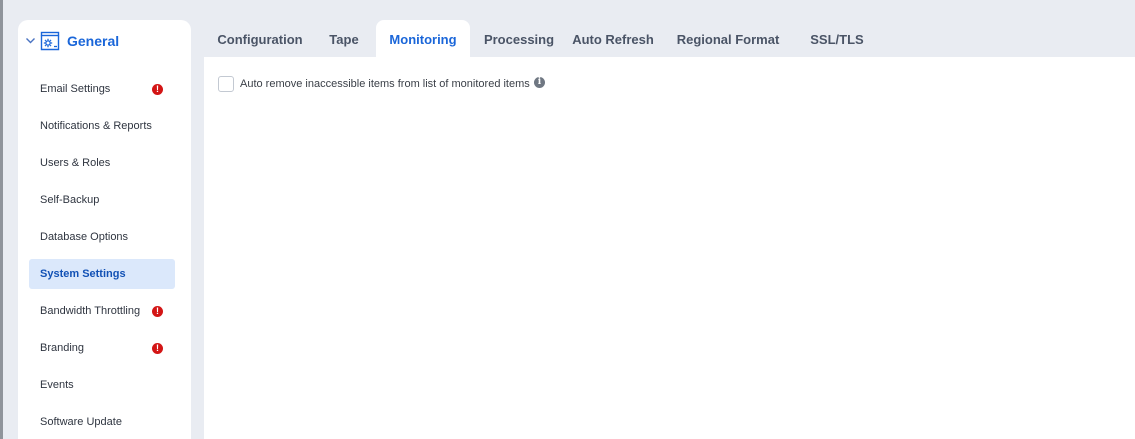 The width and height of the screenshot is (1135, 439). I want to click on tab-configuration: Configuration, so click(260, 38).